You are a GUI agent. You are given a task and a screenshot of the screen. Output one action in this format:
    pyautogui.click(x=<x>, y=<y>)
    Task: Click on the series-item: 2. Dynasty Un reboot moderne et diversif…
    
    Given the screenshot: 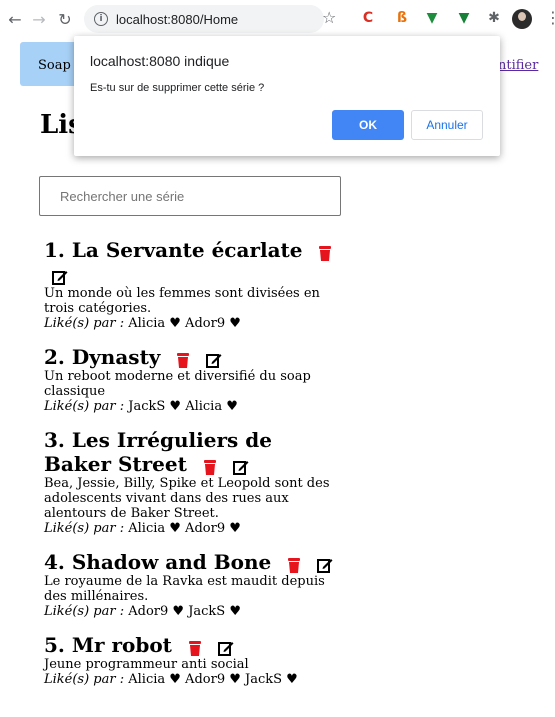 What is the action you would take?
    pyautogui.click(x=194, y=379)
    